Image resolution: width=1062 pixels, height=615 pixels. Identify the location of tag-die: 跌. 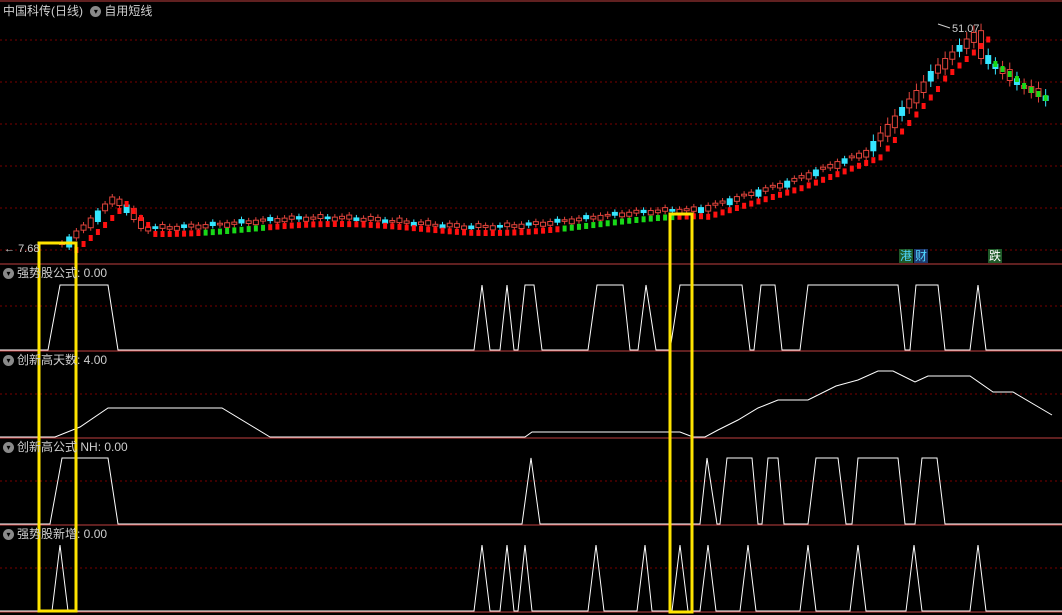
(995, 256).